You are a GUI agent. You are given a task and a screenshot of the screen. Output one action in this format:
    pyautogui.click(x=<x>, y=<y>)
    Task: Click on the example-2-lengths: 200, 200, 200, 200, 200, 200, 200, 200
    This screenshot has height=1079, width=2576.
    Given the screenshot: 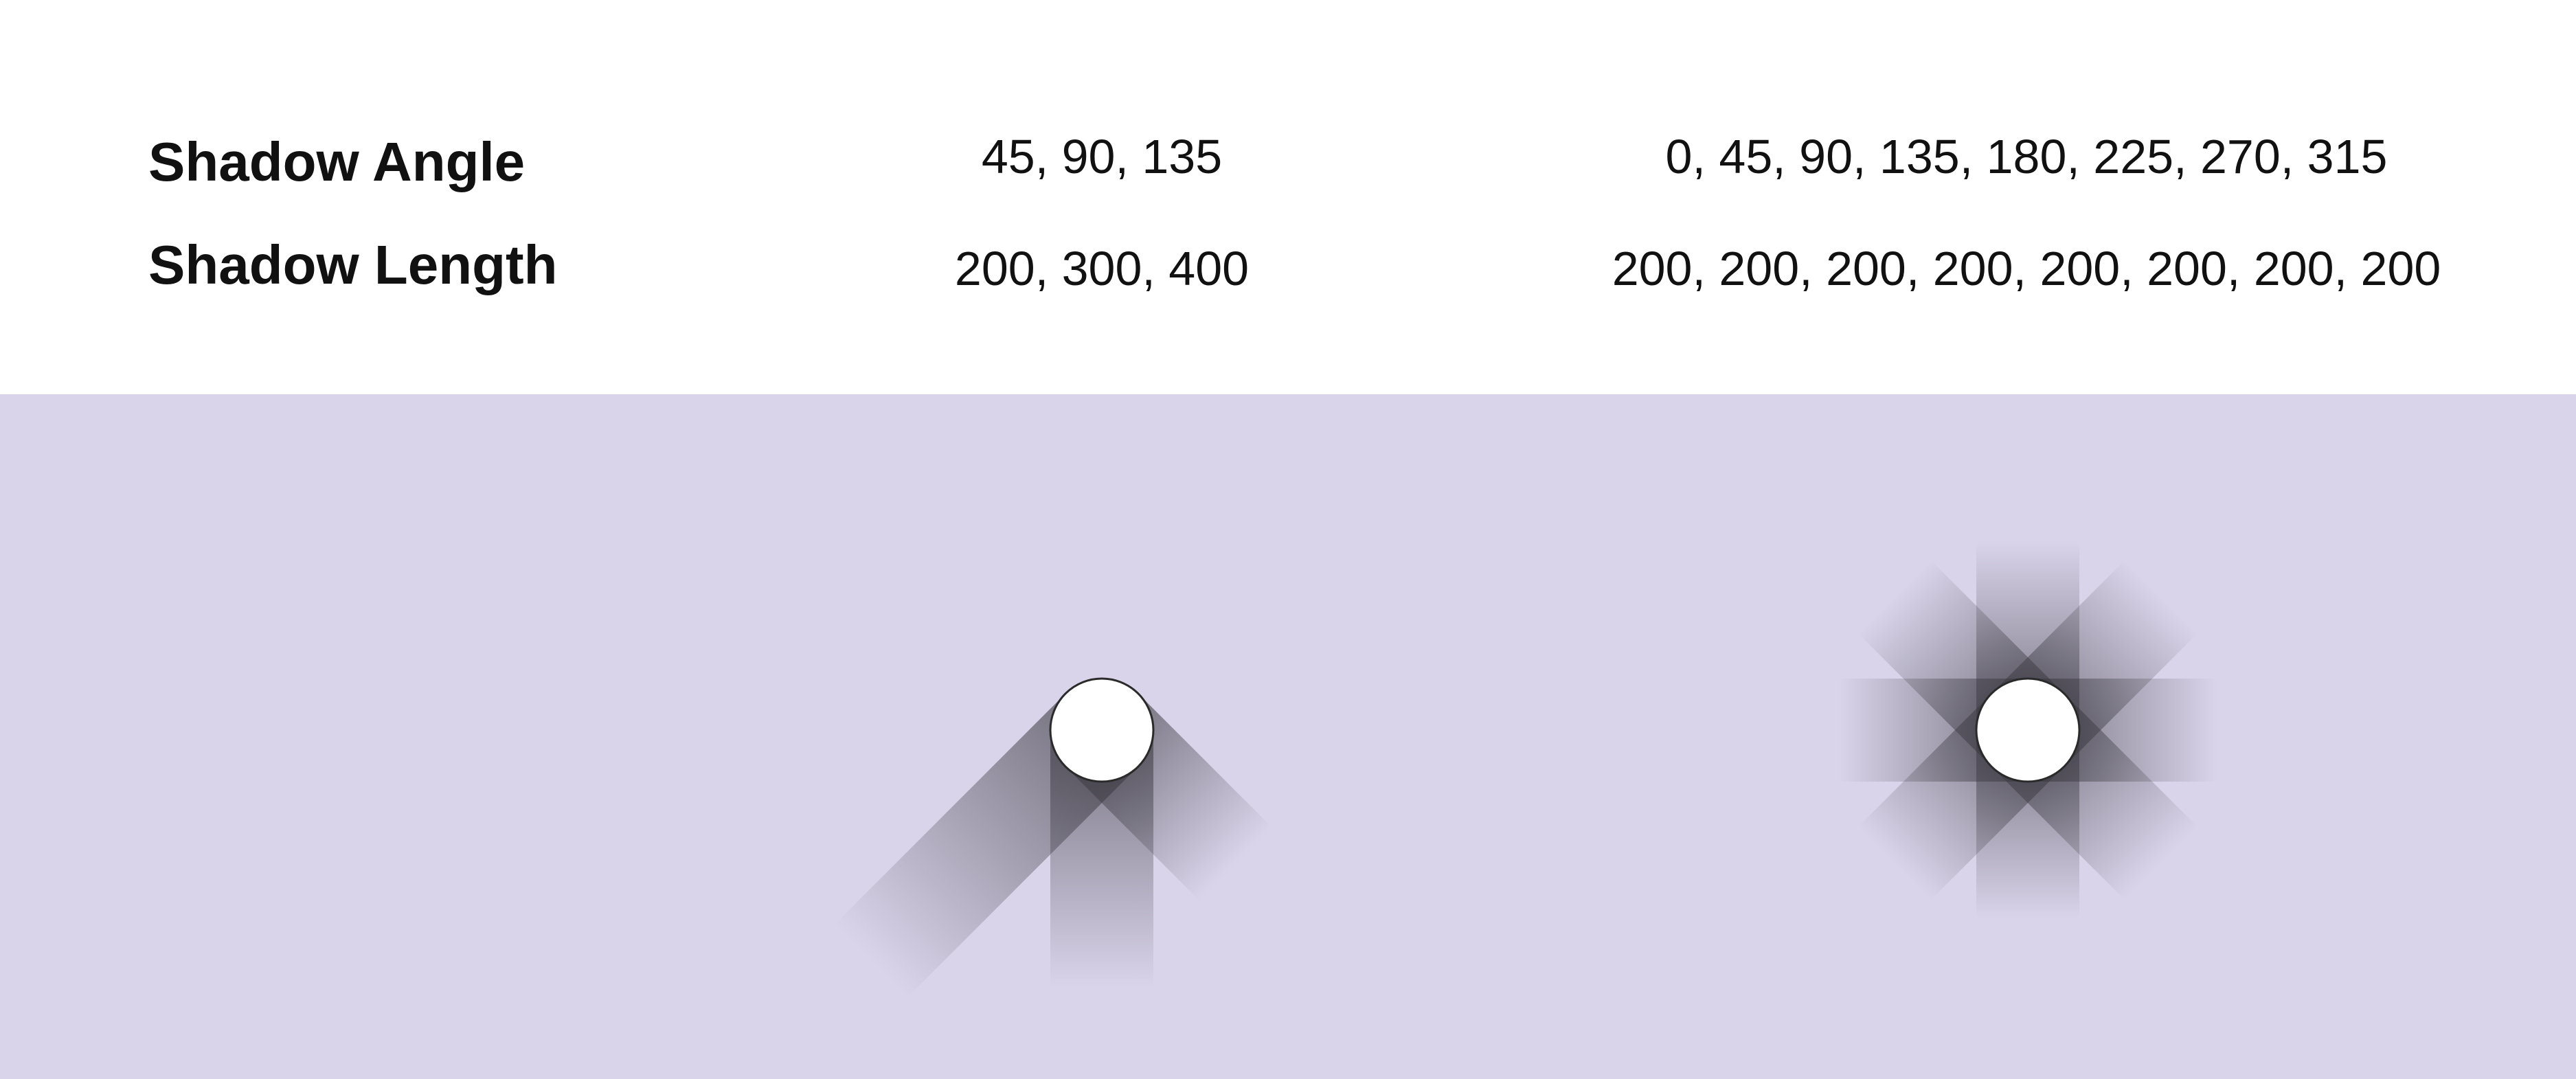 What is the action you would take?
    pyautogui.click(x=2026, y=268)
    